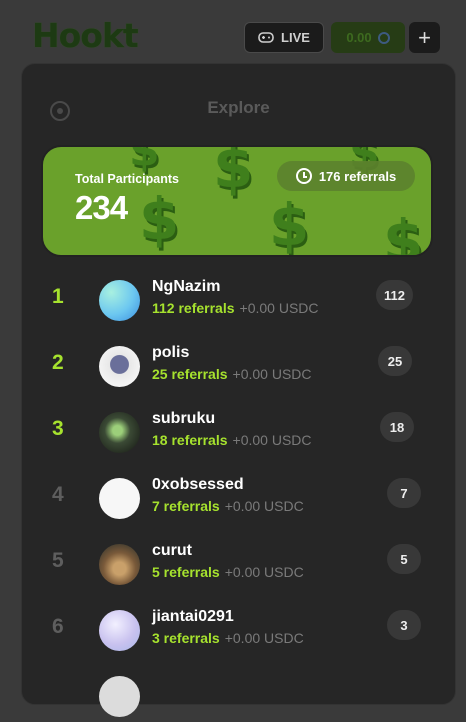 The height and width of the screenshot is (722, 466). Describe the element at coordinates (357, 176) in the screenshot. I see `referrals-total: 176 referrals` at that location.